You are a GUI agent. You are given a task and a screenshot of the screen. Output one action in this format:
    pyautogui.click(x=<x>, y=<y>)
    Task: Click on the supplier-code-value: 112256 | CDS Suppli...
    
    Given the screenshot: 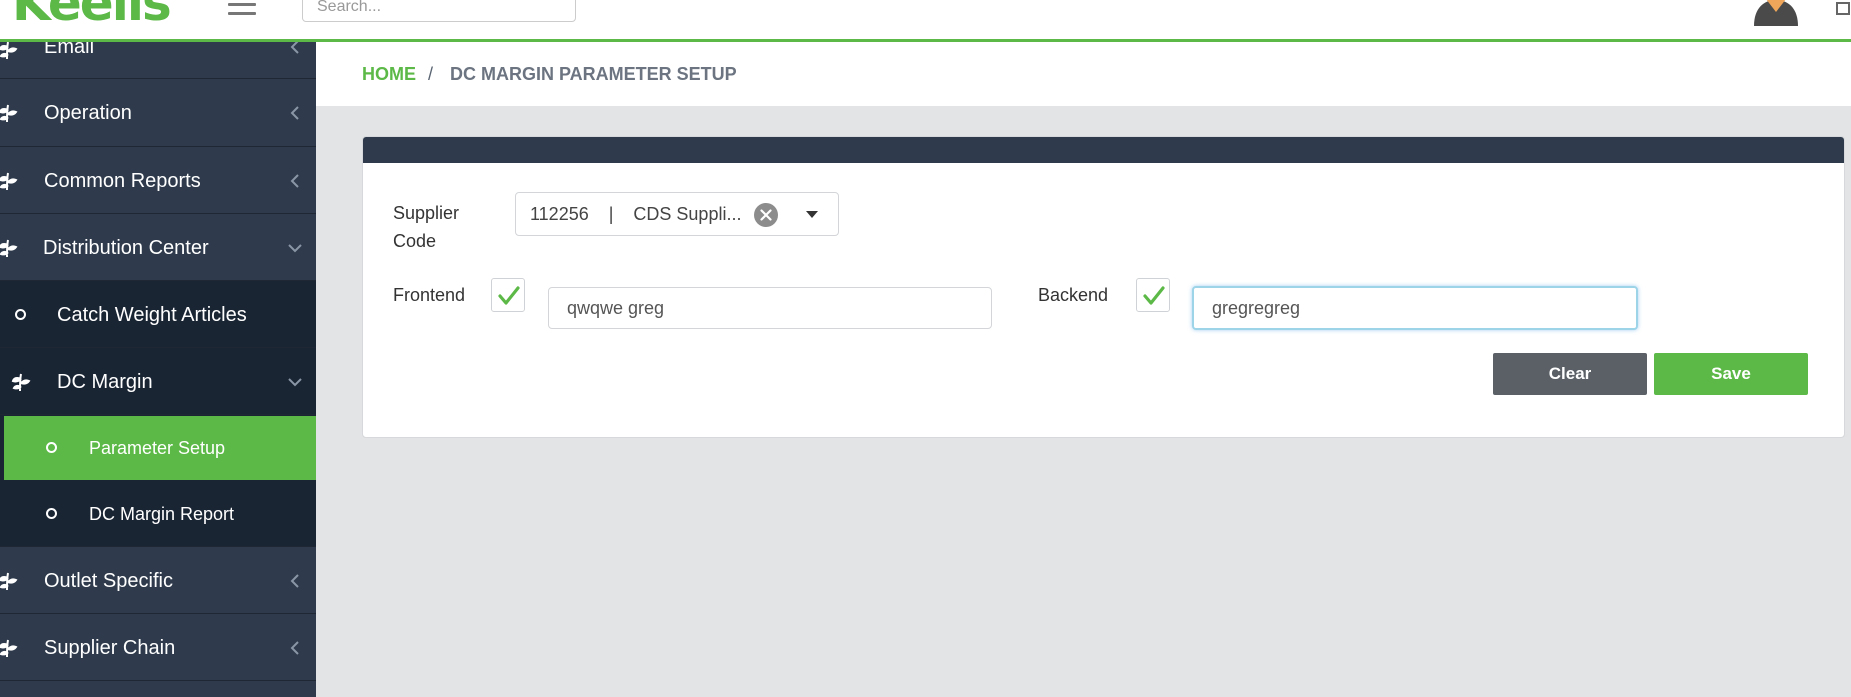 What is the action you would take?
    pyautogui.click(x=636, y=214)
    